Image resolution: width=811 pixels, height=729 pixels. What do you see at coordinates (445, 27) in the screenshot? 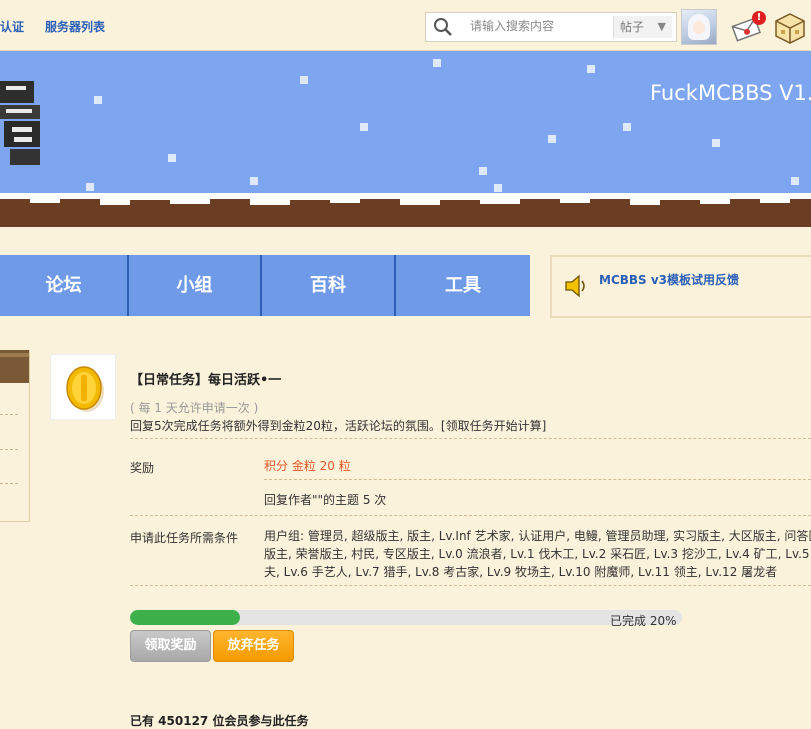
I see `search-icon` at bounding box center [445, 27].